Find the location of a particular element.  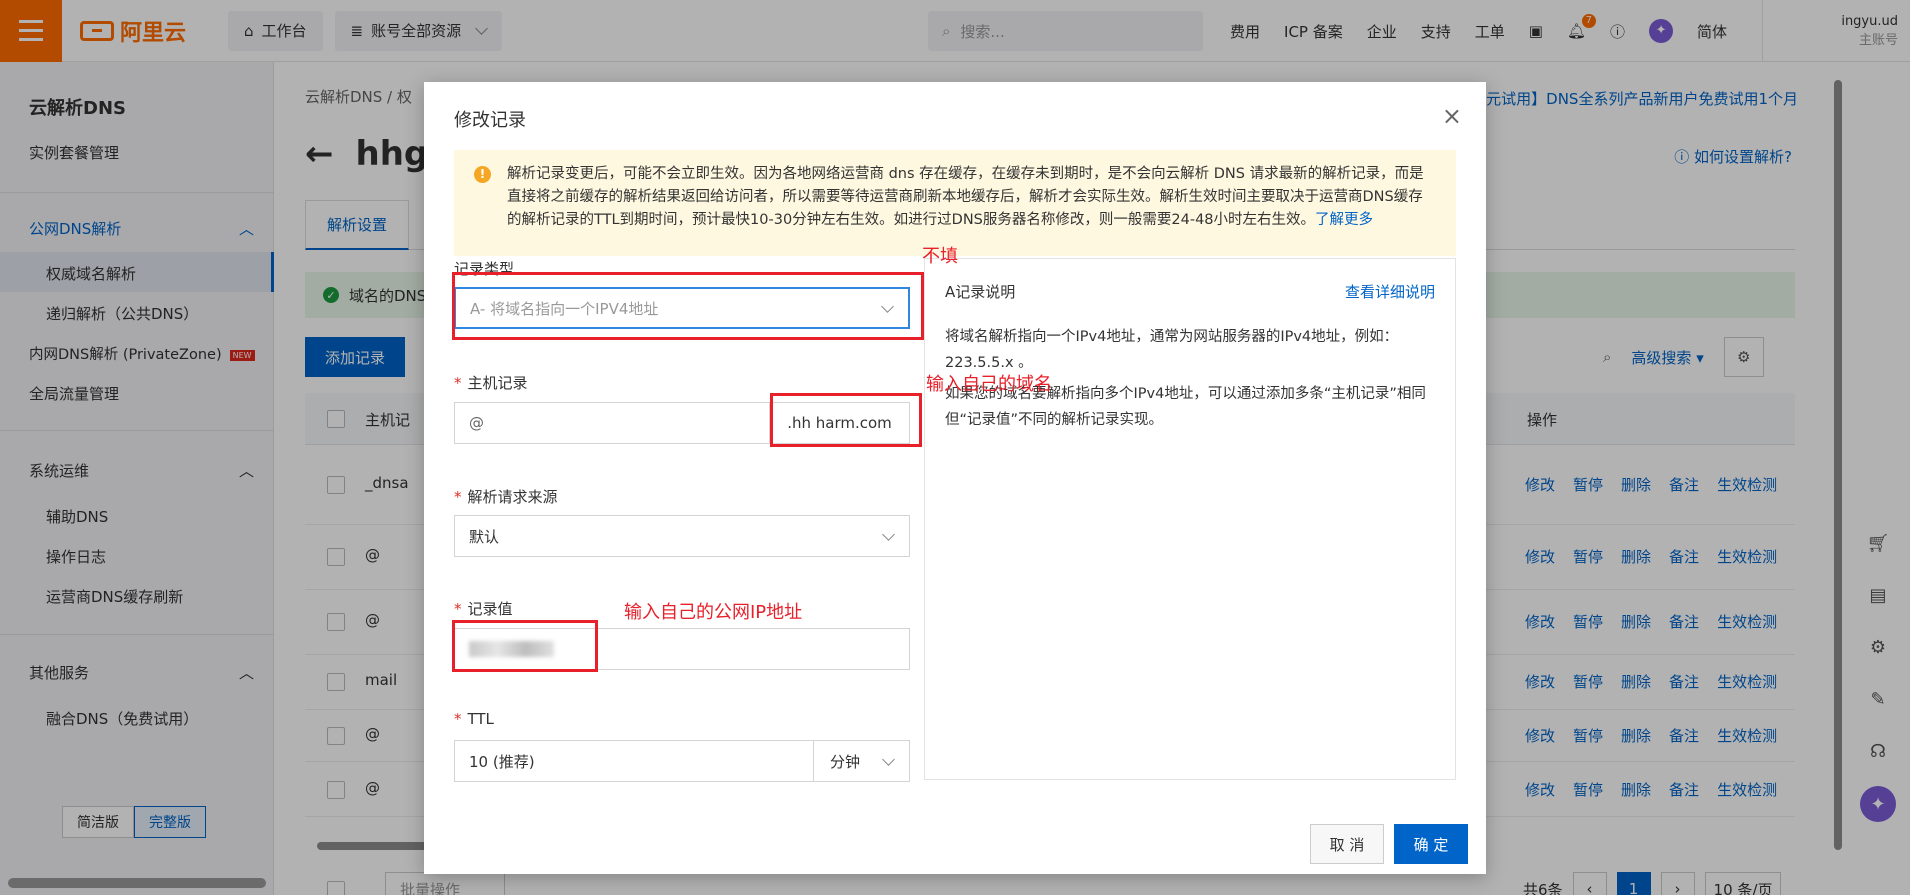

cancel-button: 取 消 is located at coordinates (1347, 844).